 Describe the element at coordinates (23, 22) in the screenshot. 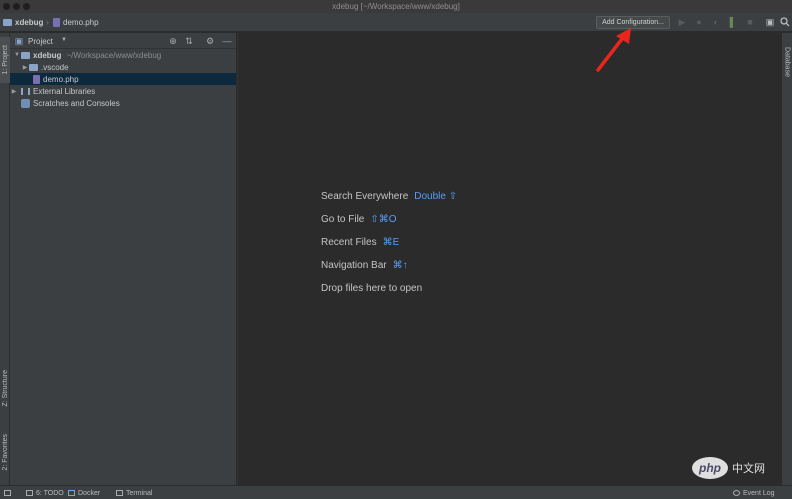

I see `breadcrumb-project: xdebug` at that location.